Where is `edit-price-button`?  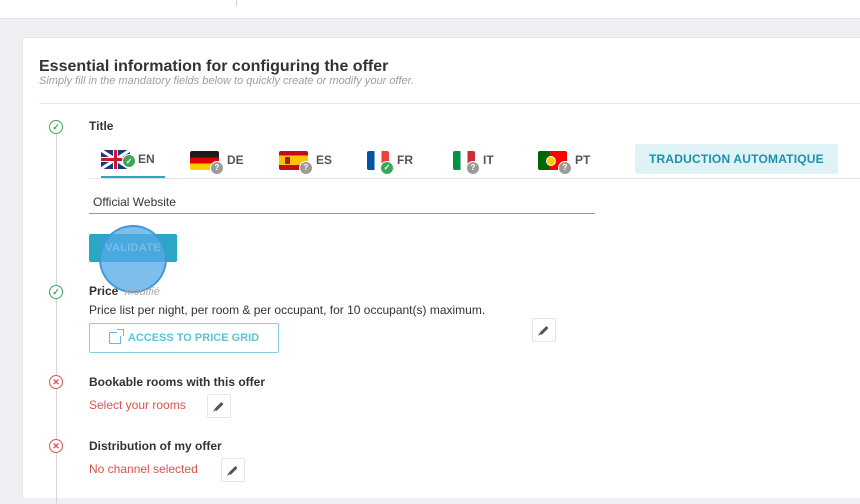 edit-price-button is located at coordinates (544, 330).